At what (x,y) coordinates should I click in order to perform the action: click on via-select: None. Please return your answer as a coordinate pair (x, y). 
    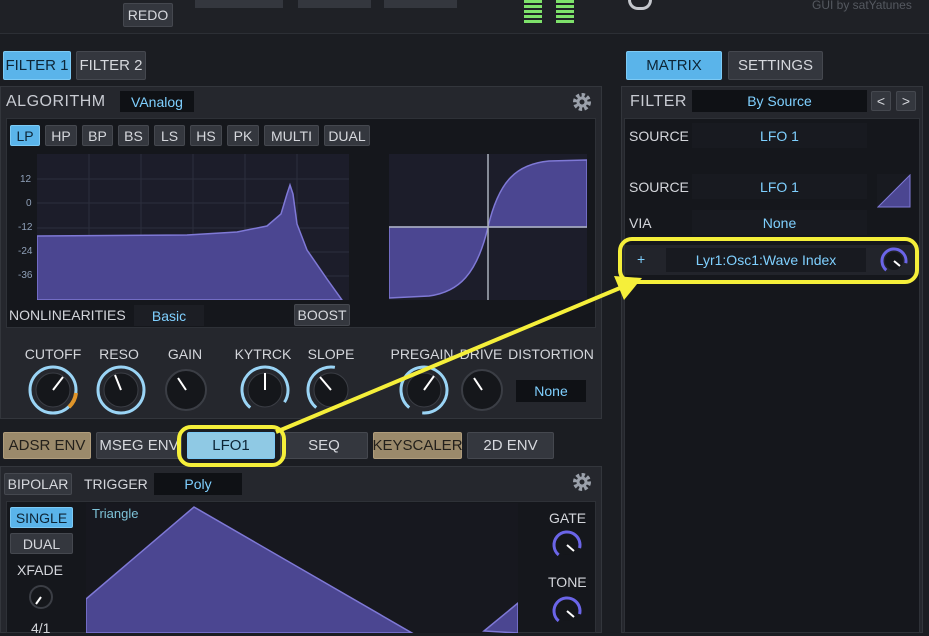
    Looking at the image, I should click on (779, 222).